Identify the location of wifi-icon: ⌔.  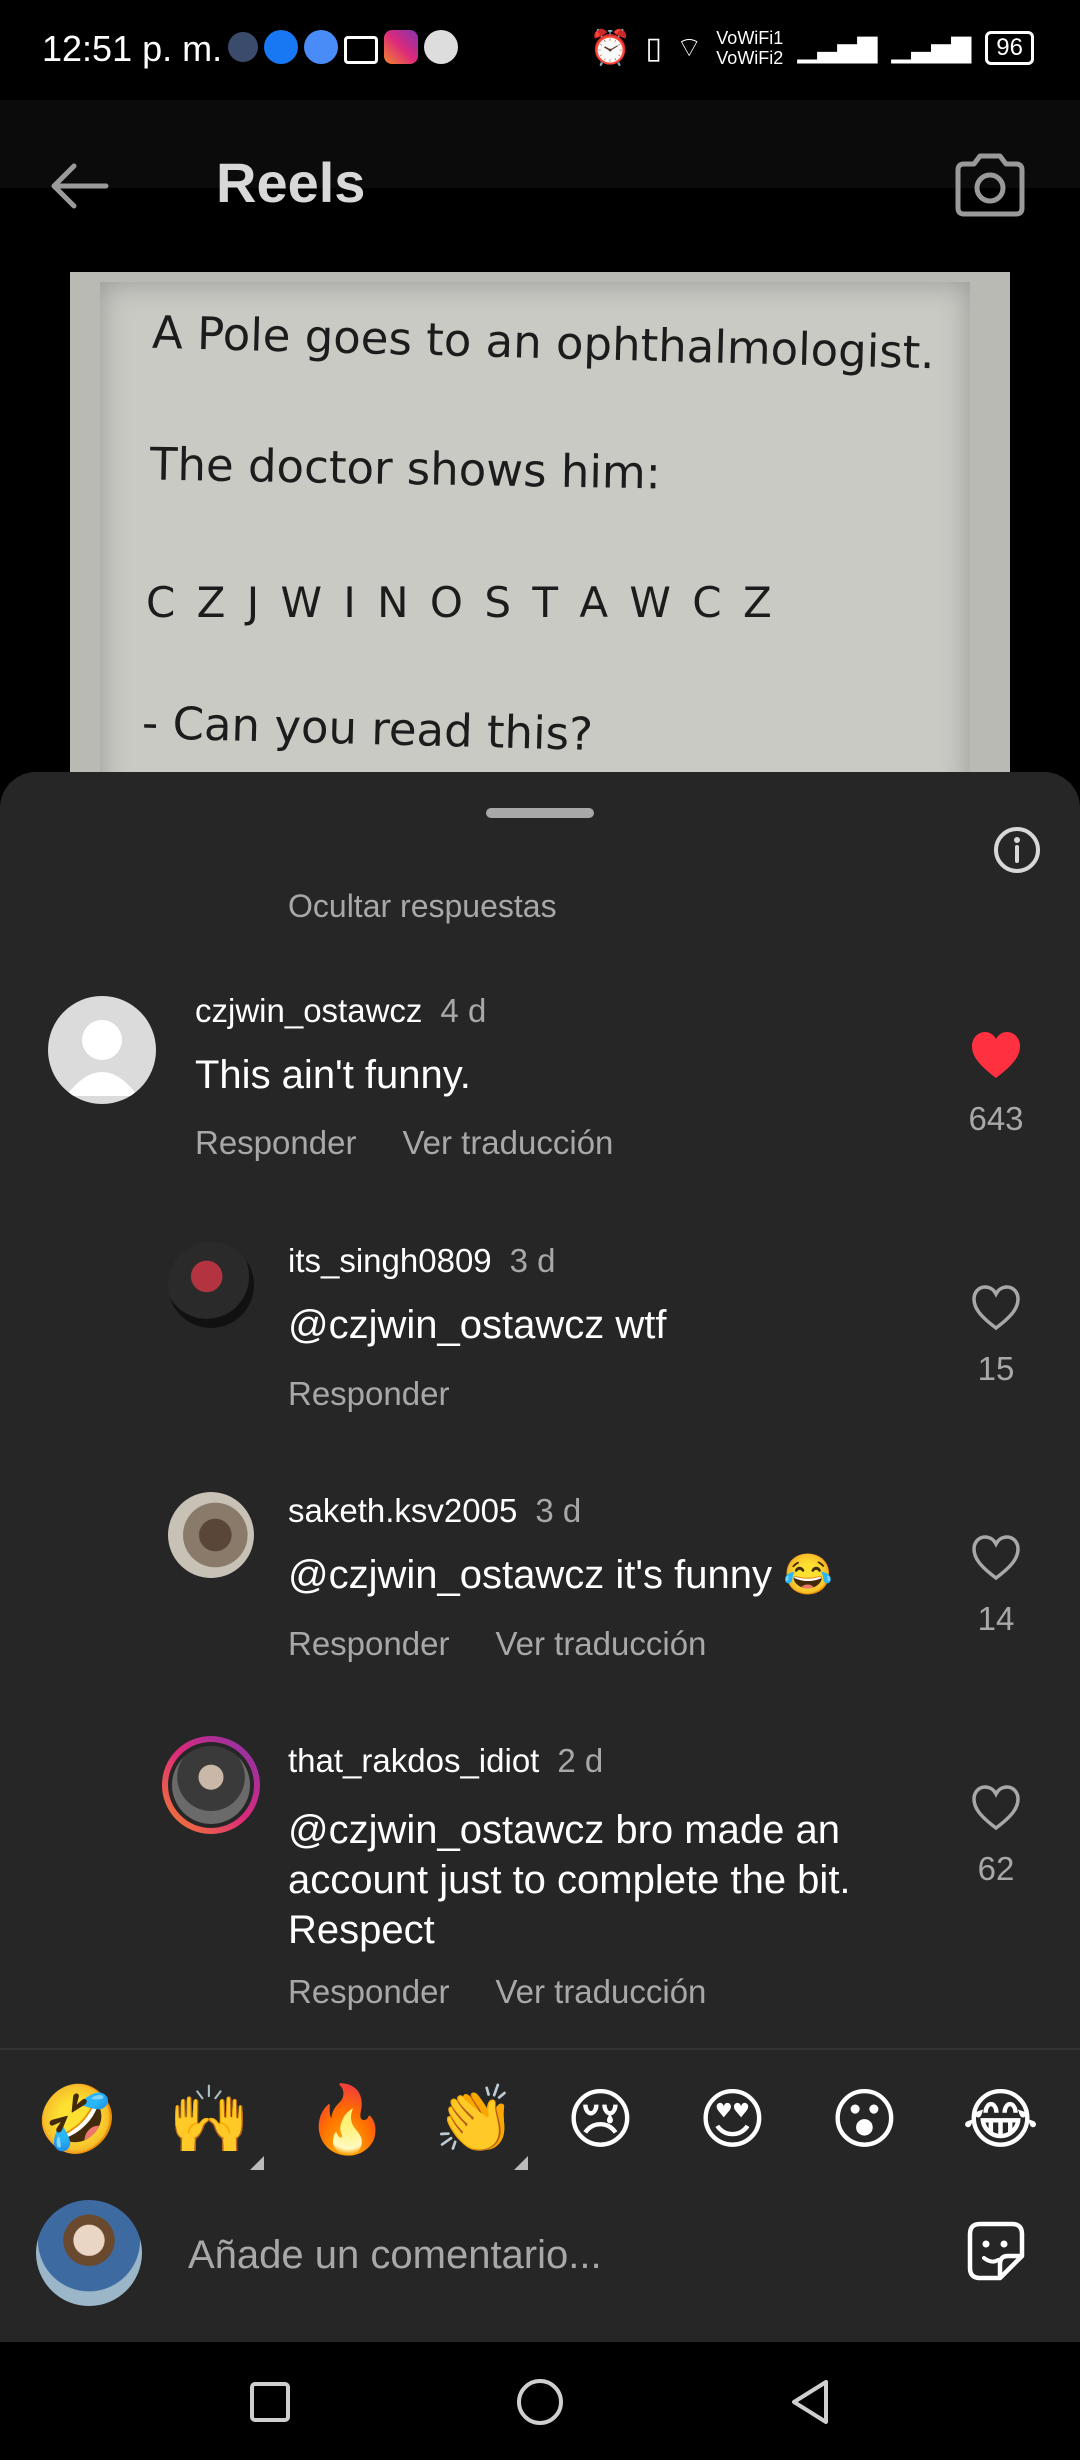
(689, 47).